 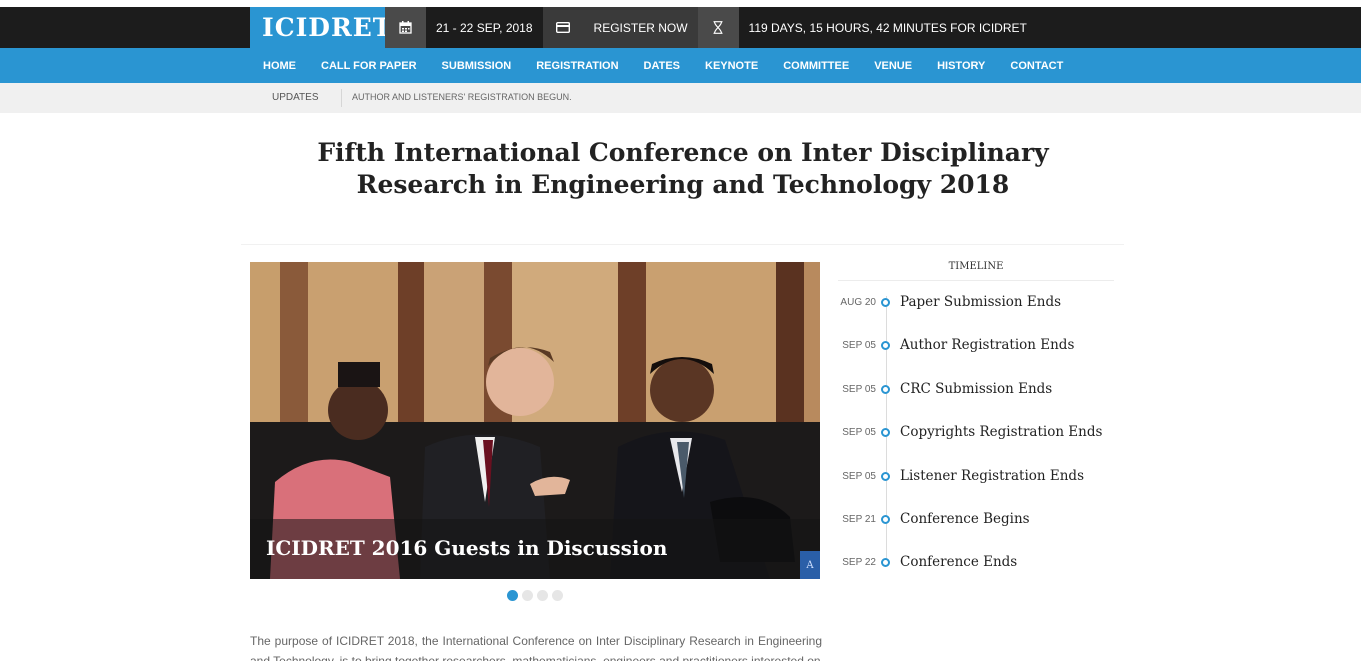 I want to click on timeline-item: SEP 22 Conference Ends, so click(x=927, y=562).